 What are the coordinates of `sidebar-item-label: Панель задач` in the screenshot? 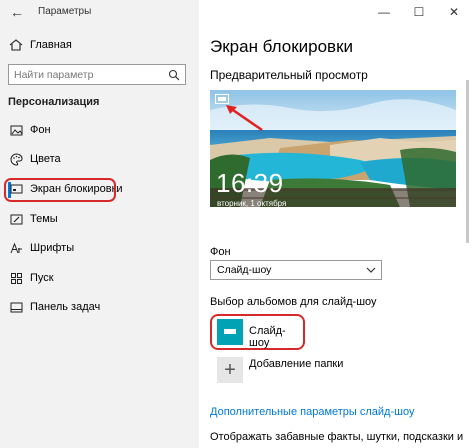 It's located at (65, 307).